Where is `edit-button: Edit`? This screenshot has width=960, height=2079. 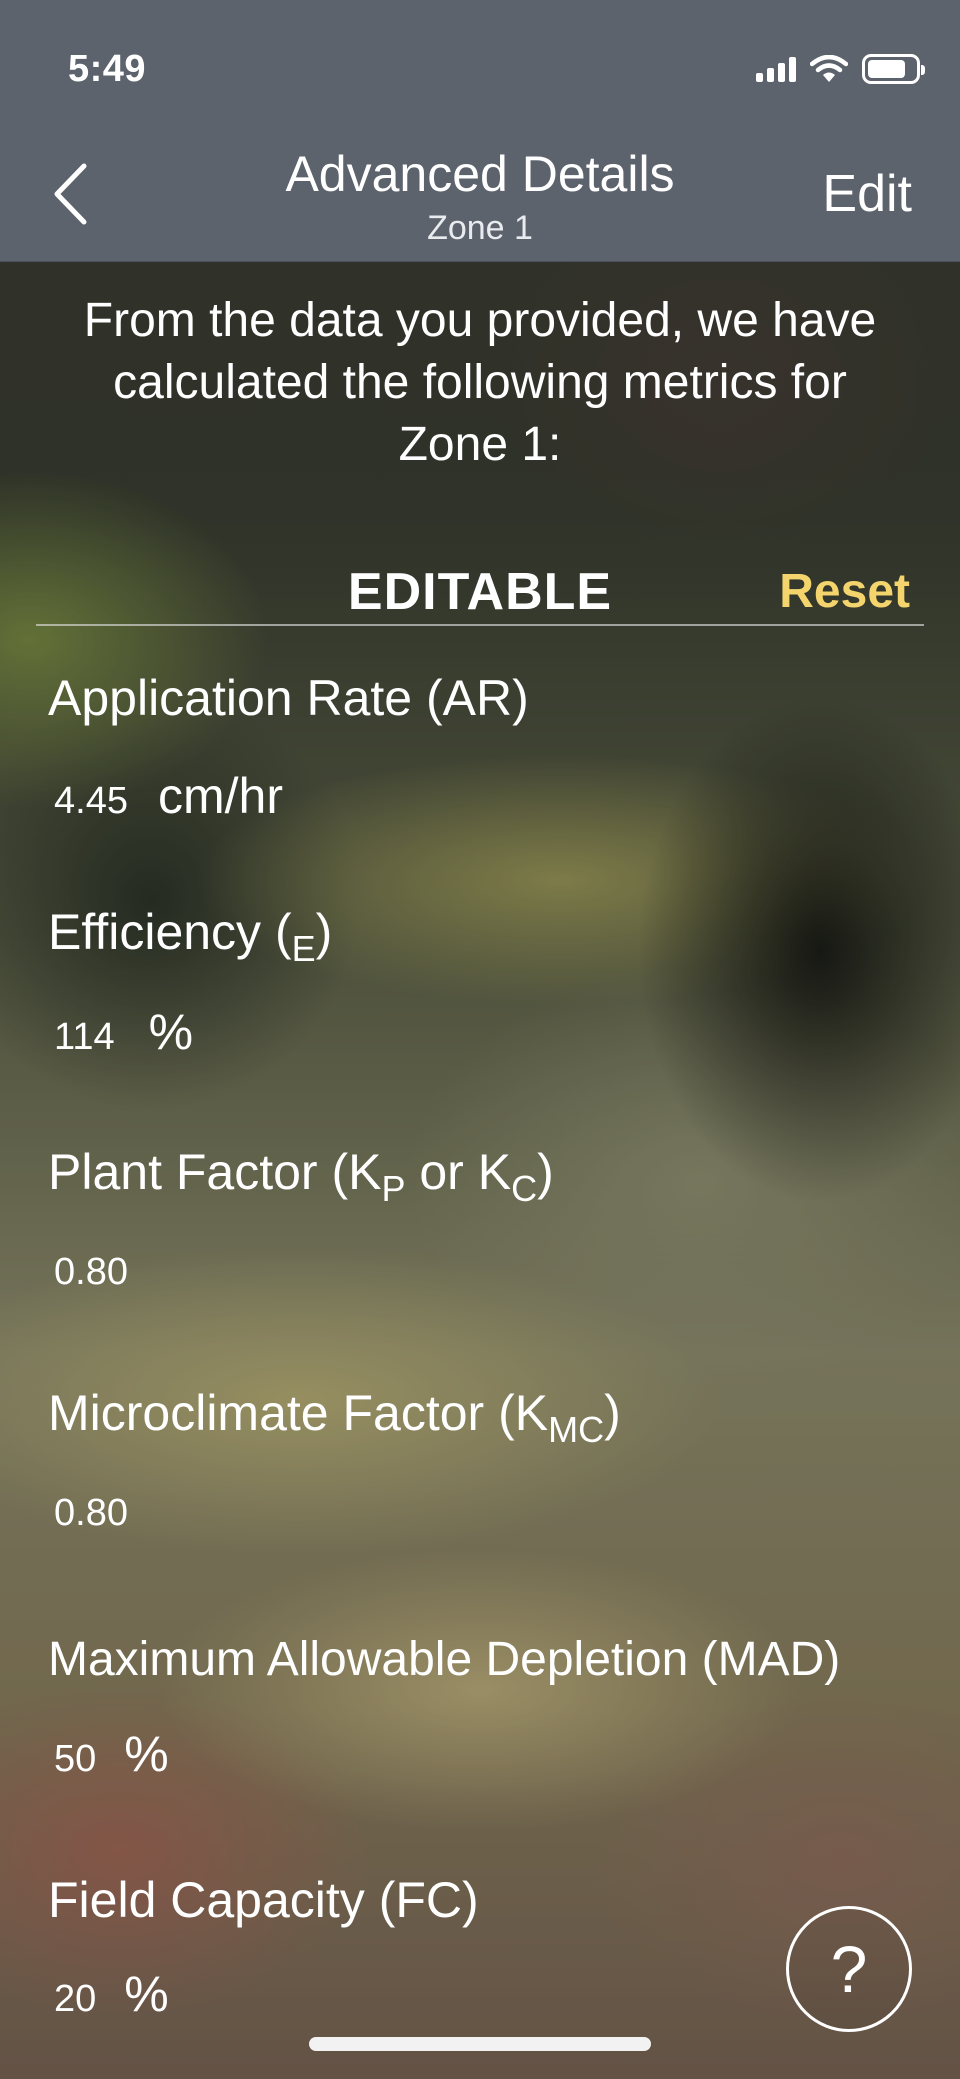 edit-button: Edit is located at coordinates (867, 194).